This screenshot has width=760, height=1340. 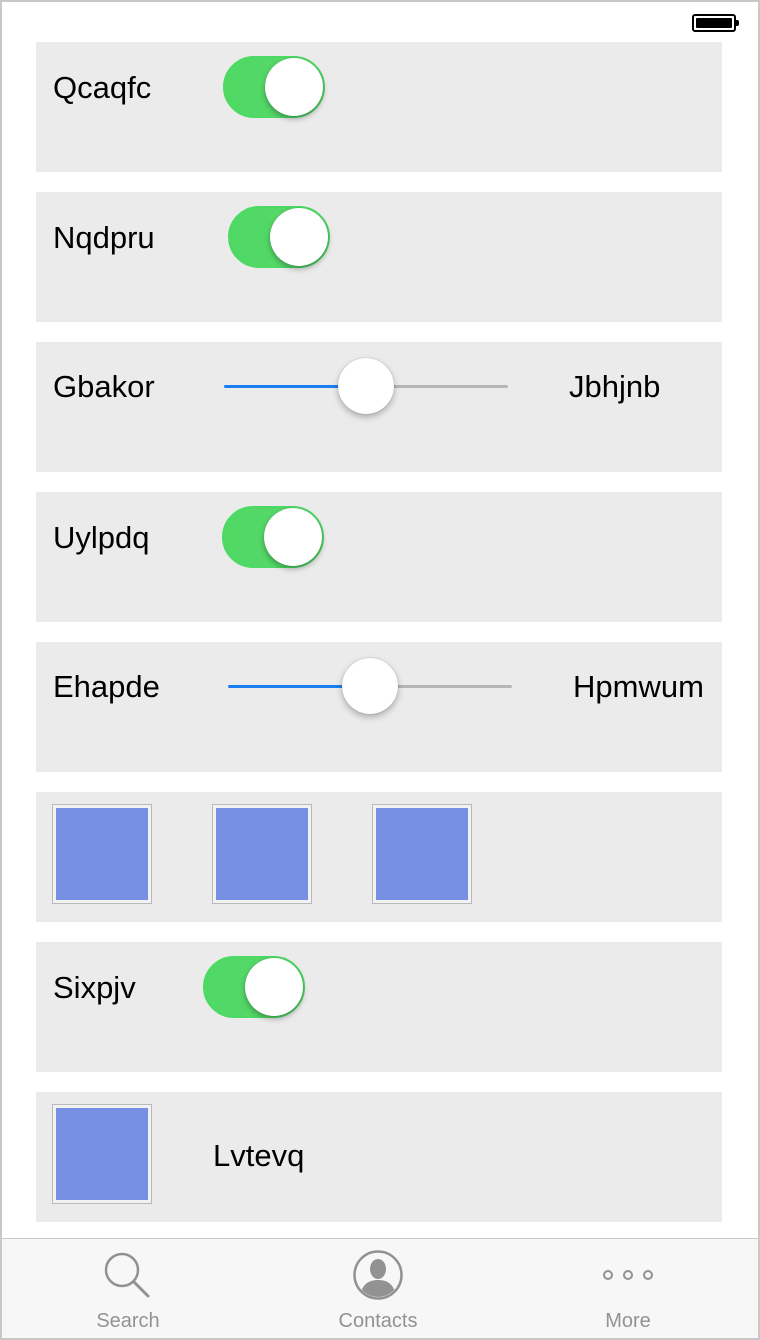 I want to click on list-item-ehapde: Ehapde Hpmwum, so click(x=379, y=707).